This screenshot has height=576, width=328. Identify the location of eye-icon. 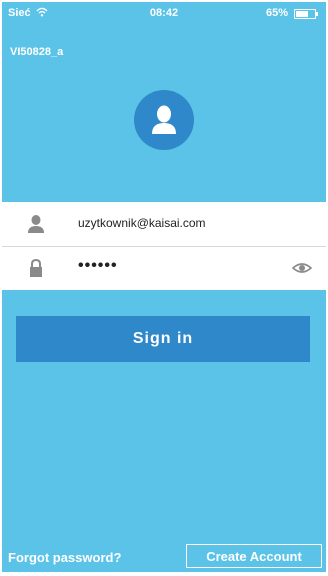
(302, 268).